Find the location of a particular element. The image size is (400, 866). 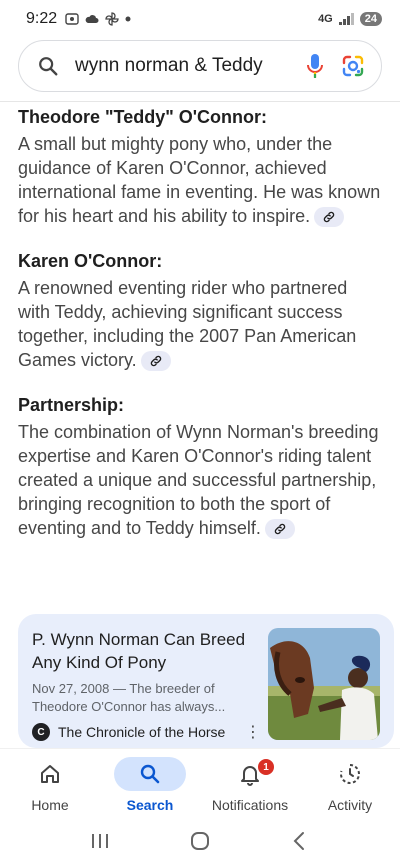

google-lens-icon is located at coordinates (353, 66).